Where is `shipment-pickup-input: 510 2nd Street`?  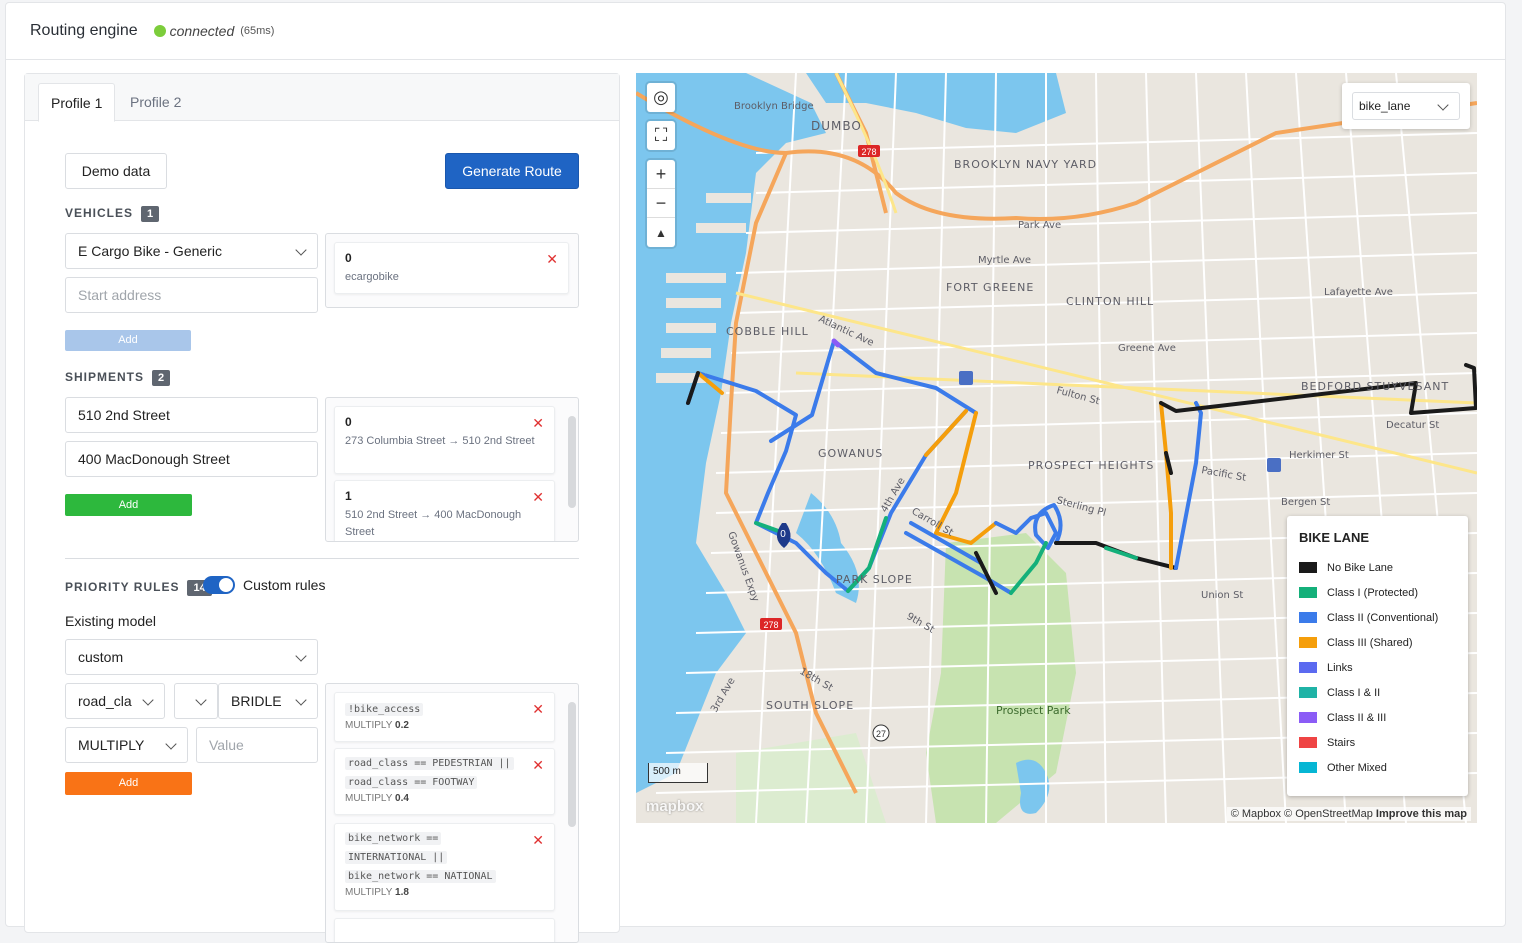 shipment-pickup-input: 510 2nd Street is located at coordinates (191, 415).